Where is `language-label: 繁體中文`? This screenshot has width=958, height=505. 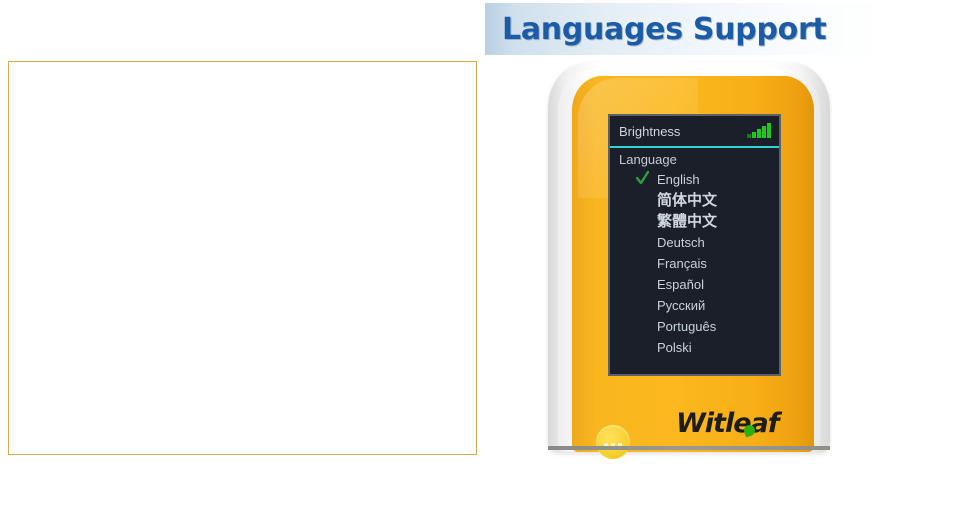 language-label: 繁體中文 is located at coordinates (687, 221).